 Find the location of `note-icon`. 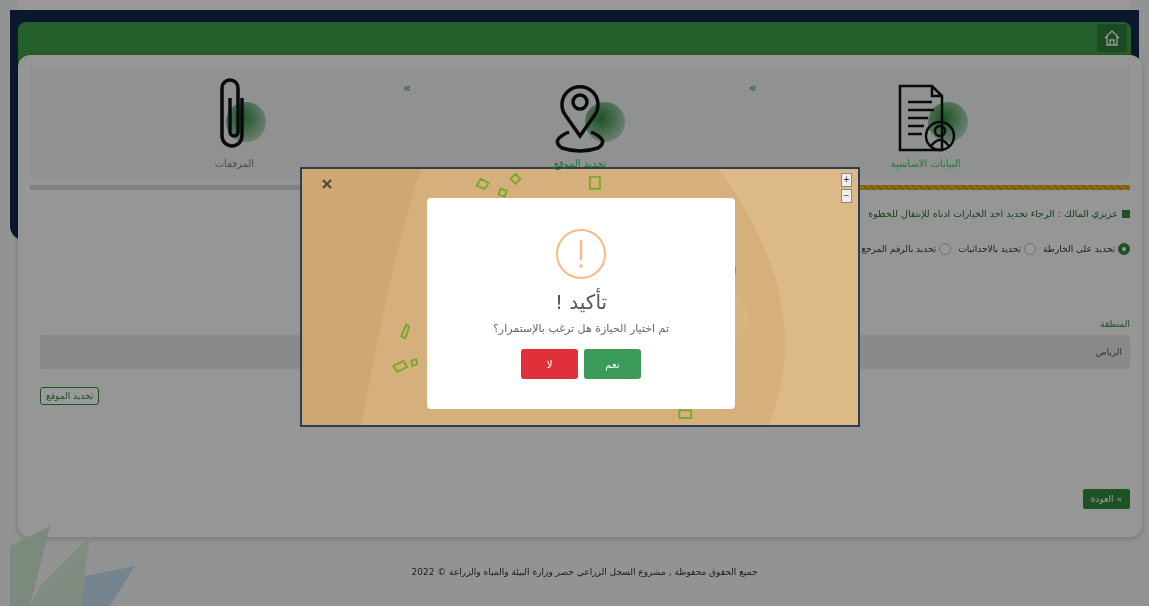

note-icon is located at coordinates (1126, 213).